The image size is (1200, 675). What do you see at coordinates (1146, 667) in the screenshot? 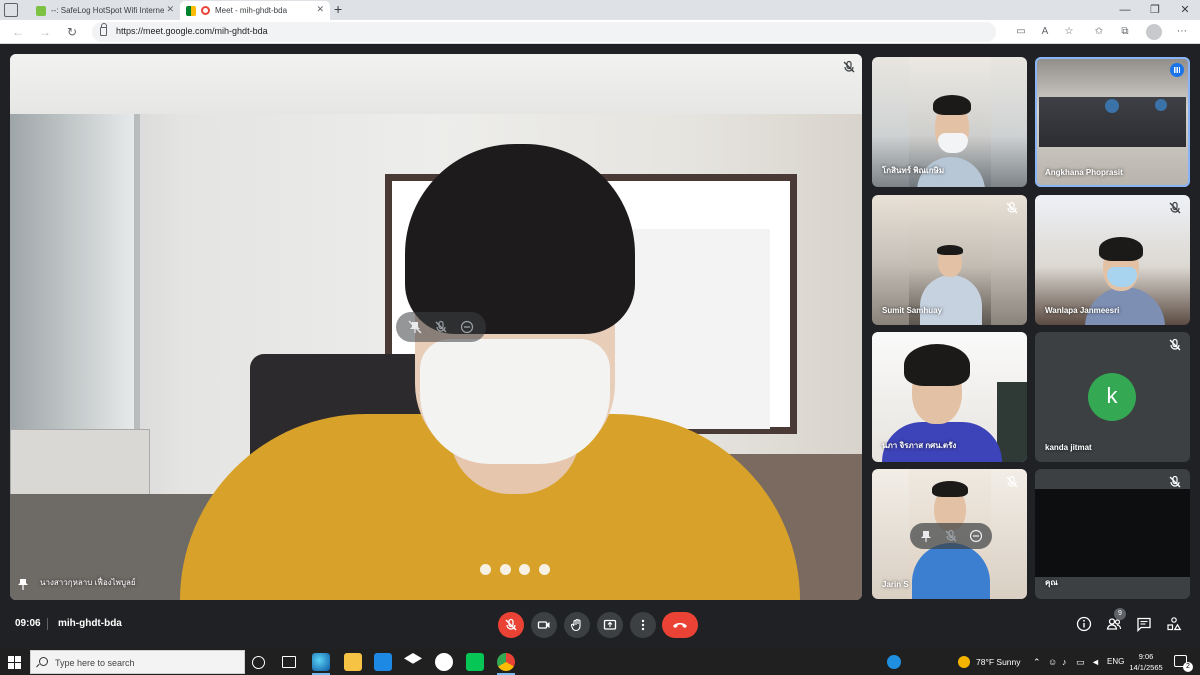
I see `clock-date: 14/1/2565` at bounding box center [1146, 667].